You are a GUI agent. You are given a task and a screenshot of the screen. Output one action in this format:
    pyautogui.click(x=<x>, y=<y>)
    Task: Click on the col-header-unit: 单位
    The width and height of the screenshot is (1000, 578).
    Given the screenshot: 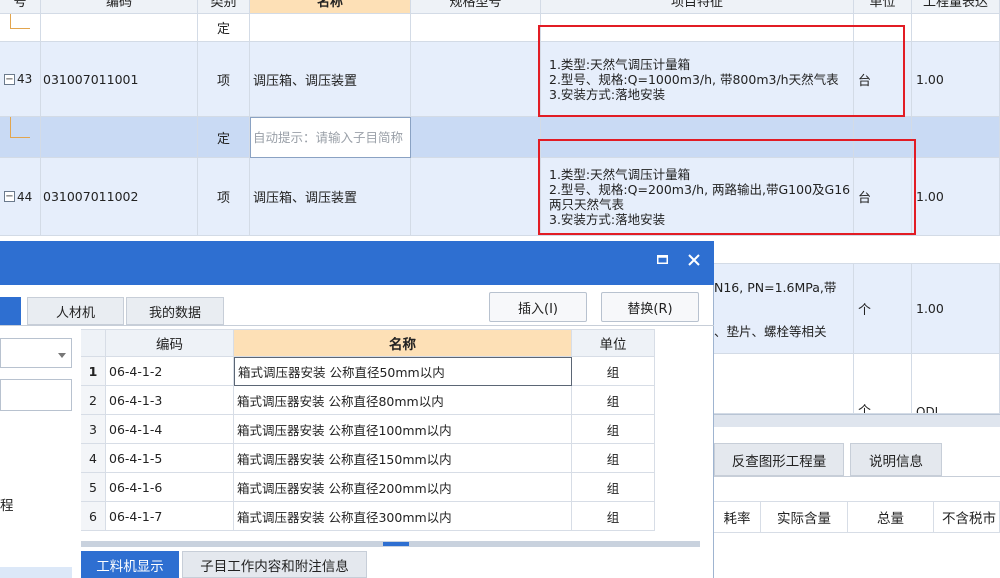 What is the action you would take?
    pyautogui.click(x=883, y=7)
    